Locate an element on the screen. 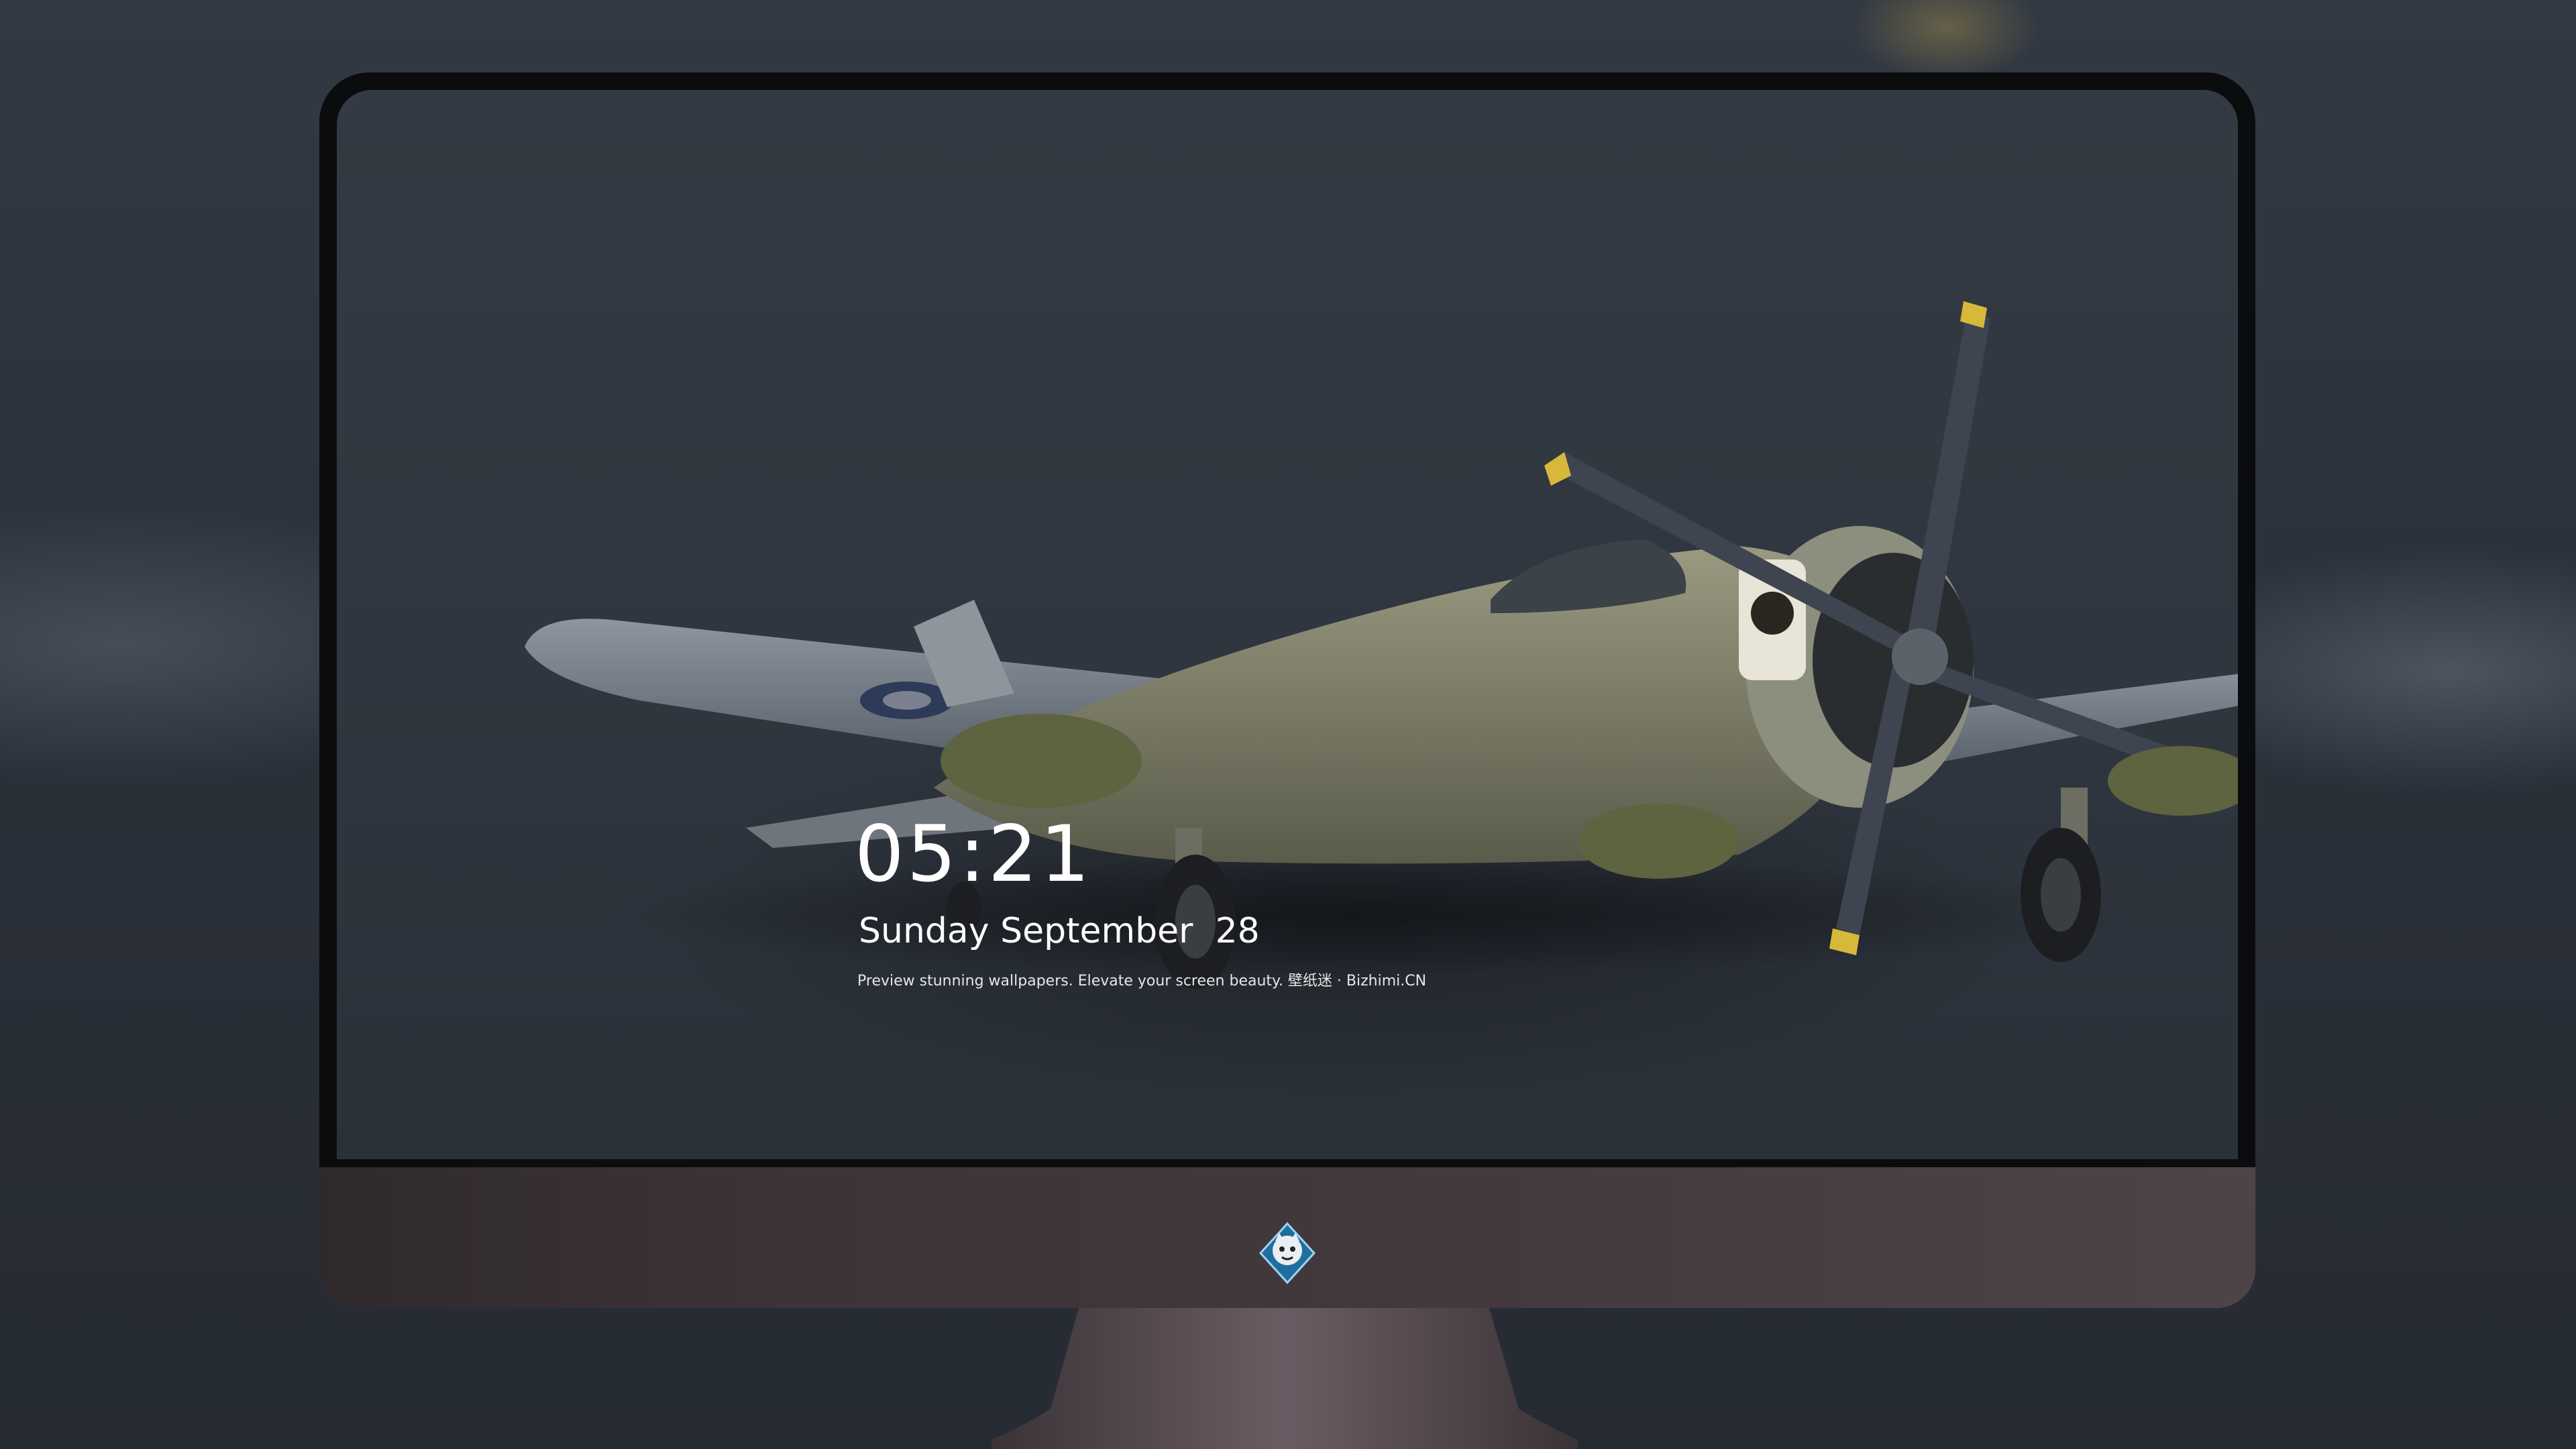 This screenshot has width=2576, height=1449. monitor-chin is located at coordinates (1287, 1237).